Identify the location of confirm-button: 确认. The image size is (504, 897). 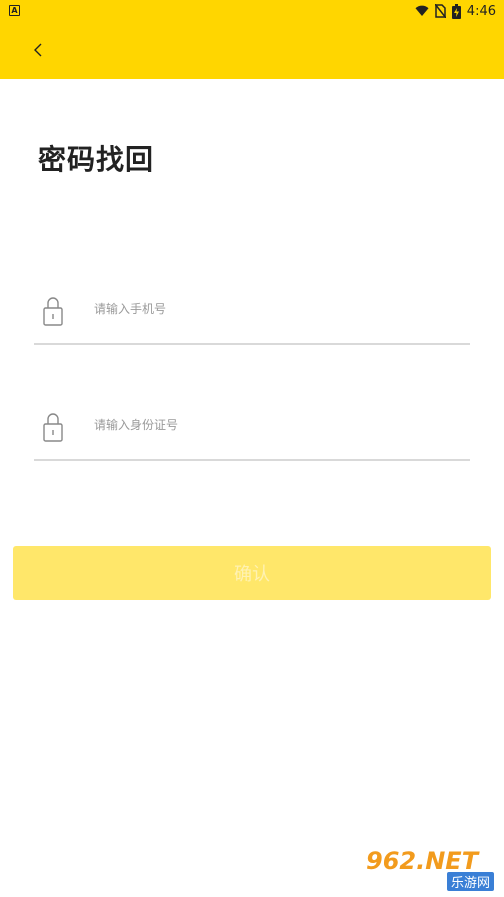
(252, 573).